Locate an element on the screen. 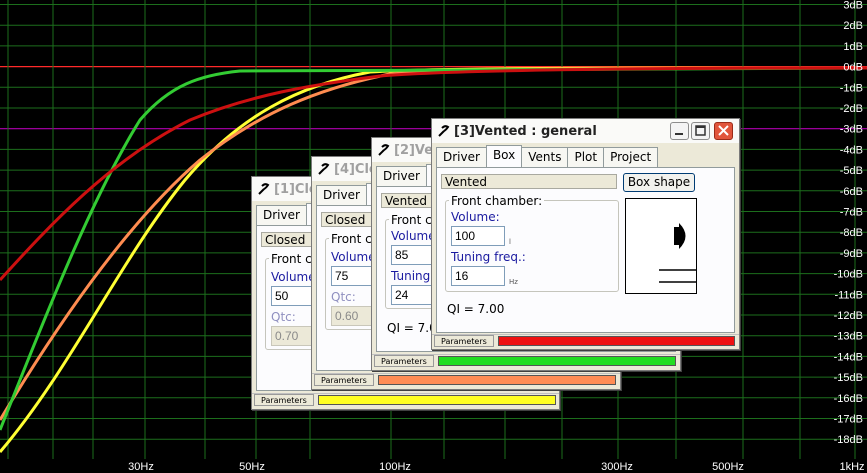 The image size is (867, 473). tuning-freq-label: Tuning freq.: is located at coordinates (488, 257).